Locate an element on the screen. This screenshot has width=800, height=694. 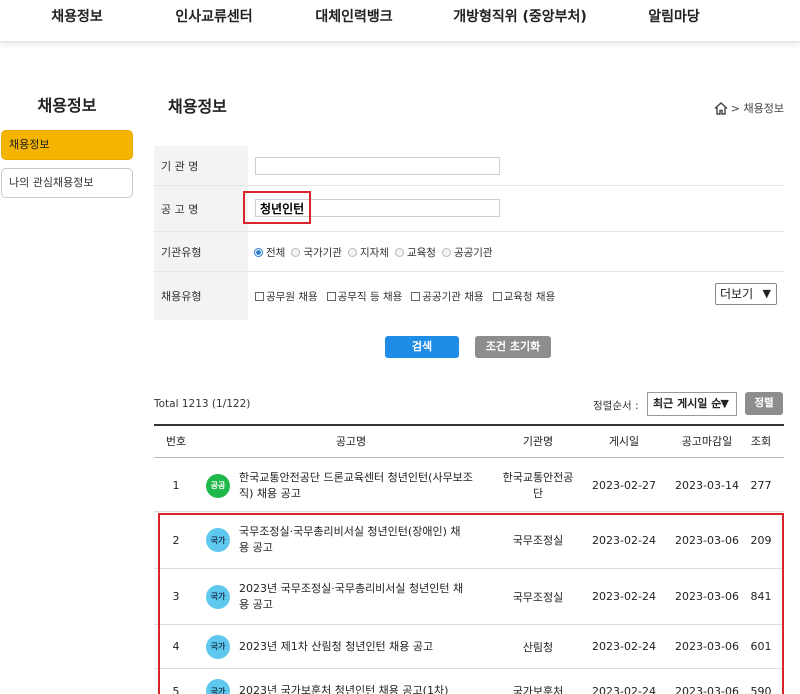
top-navigation: 채용정보 인사교류센터 대체인력뱅크 개방형직위 (중앙부처) 알림마당 is located at coordinates (400, 21).